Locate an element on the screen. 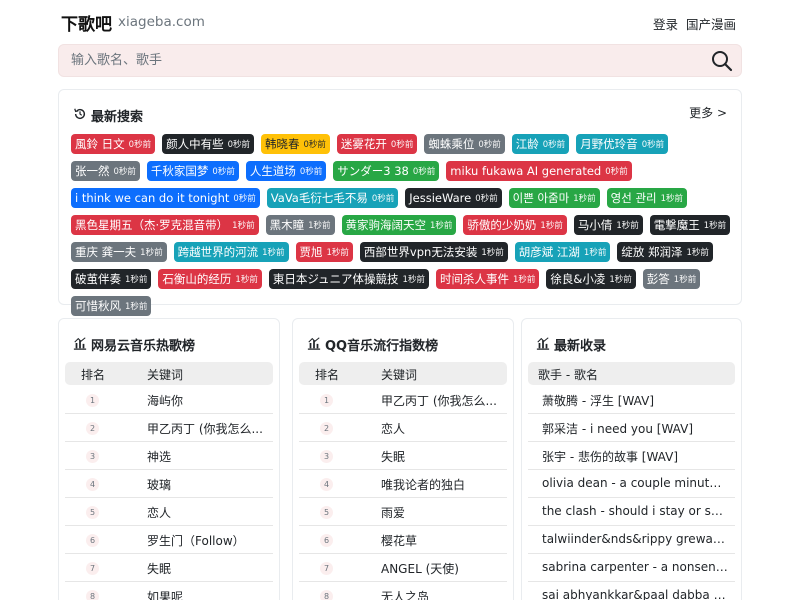 Image resolution: width=800 pixels, height=600 pixels. keyword-link: 海屿你 is located at coordinates (165, 400).